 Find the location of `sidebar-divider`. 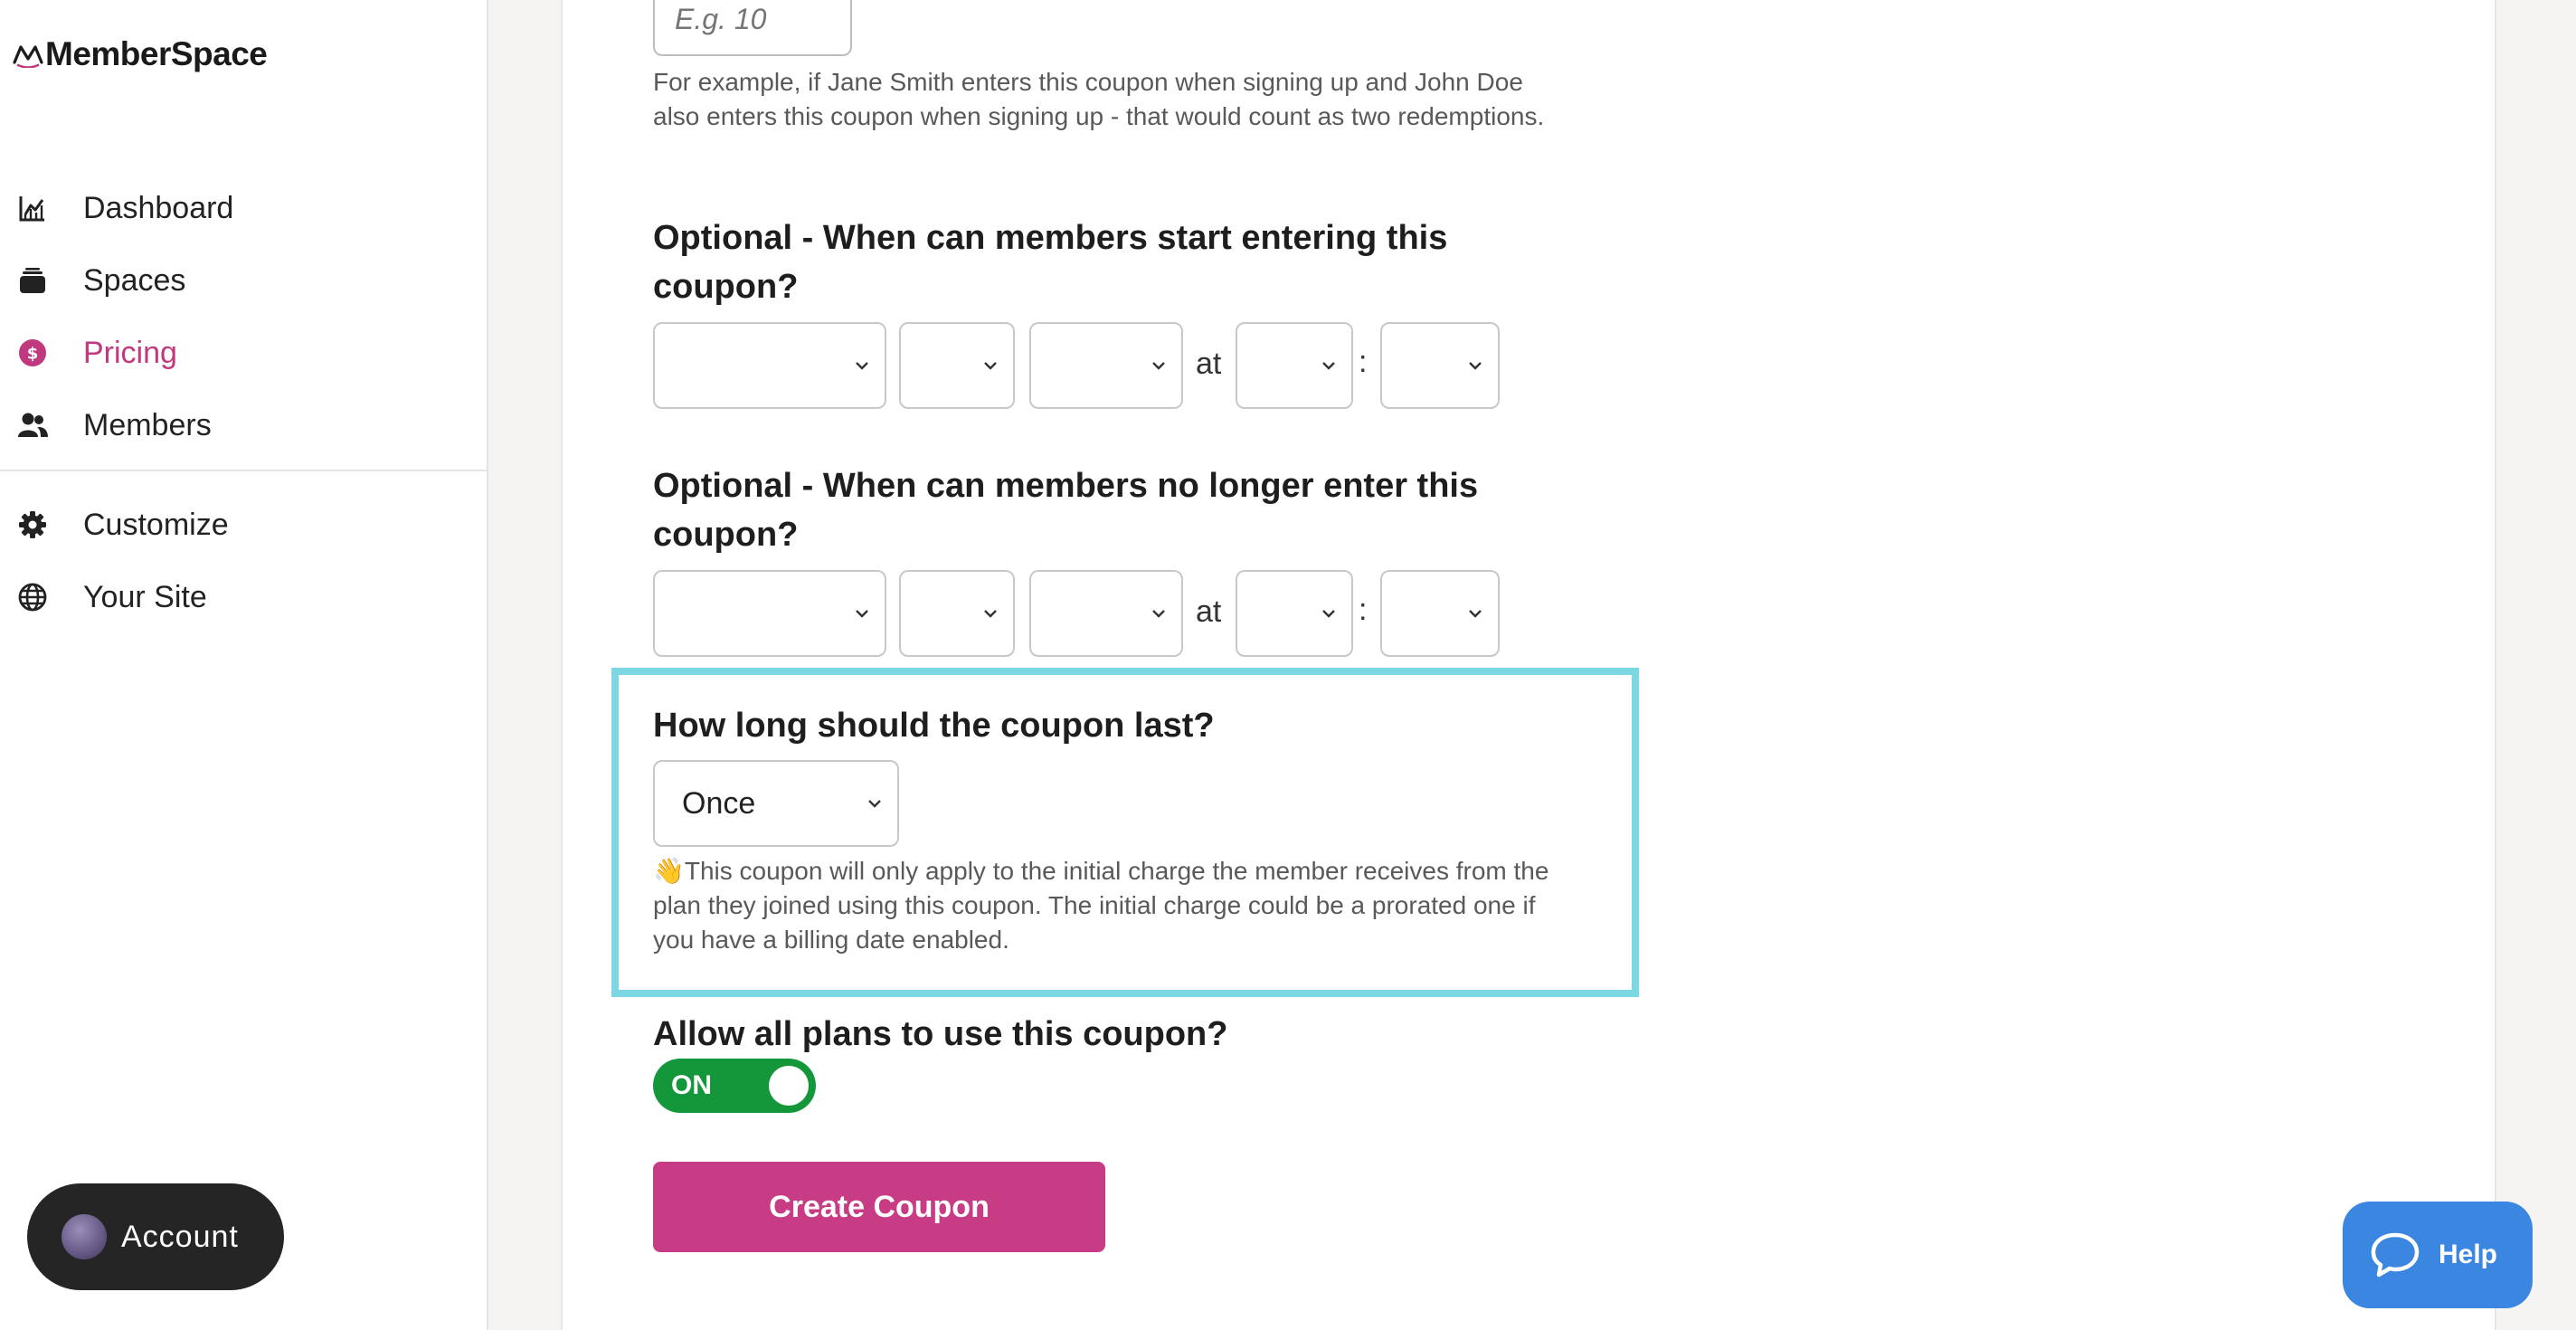

sidebar-divider is located at coordinates (244, 471).